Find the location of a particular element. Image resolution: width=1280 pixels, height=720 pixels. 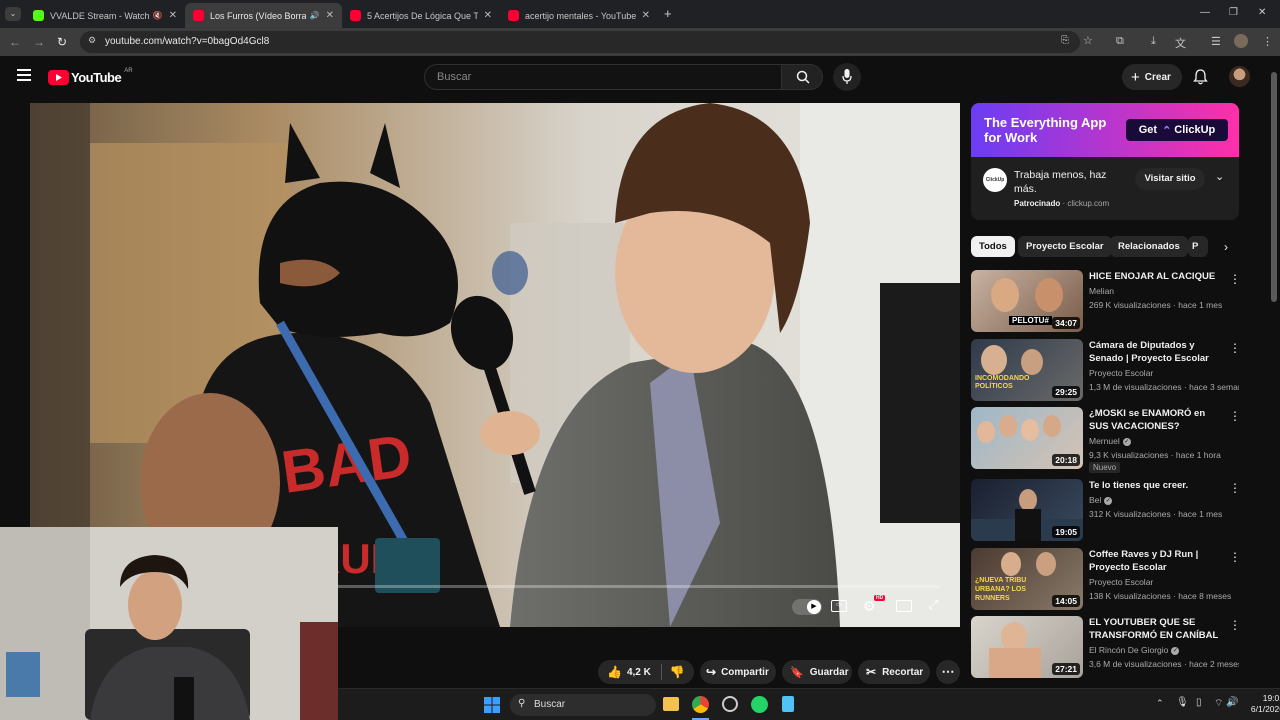

chip-more: P is located at coordinates (1198, 246).